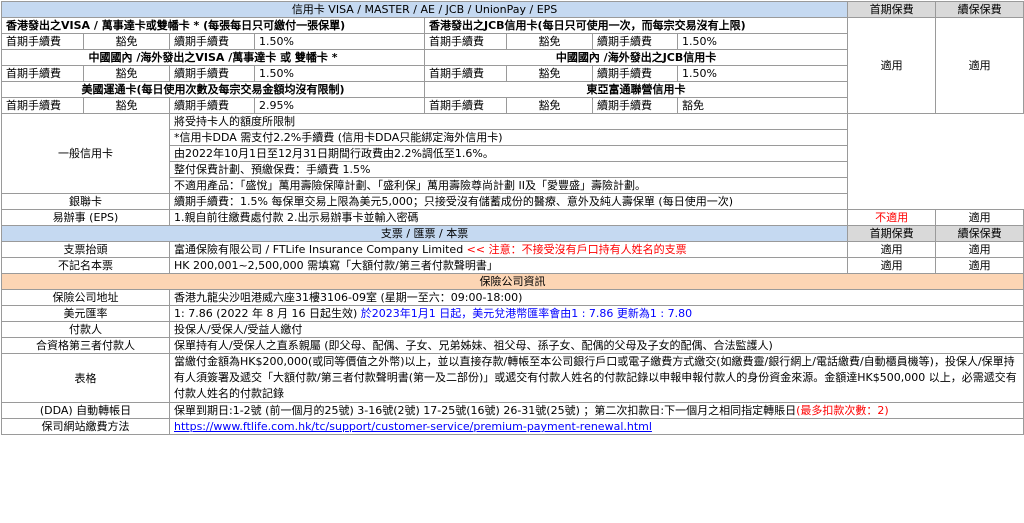  Describe the element at coordinates (213, 57) in the screenshot. I see `cn-visa-title: 中國國內 /海外發出之VISA /萬事達卡 或 雙幡卡 *` at that location.